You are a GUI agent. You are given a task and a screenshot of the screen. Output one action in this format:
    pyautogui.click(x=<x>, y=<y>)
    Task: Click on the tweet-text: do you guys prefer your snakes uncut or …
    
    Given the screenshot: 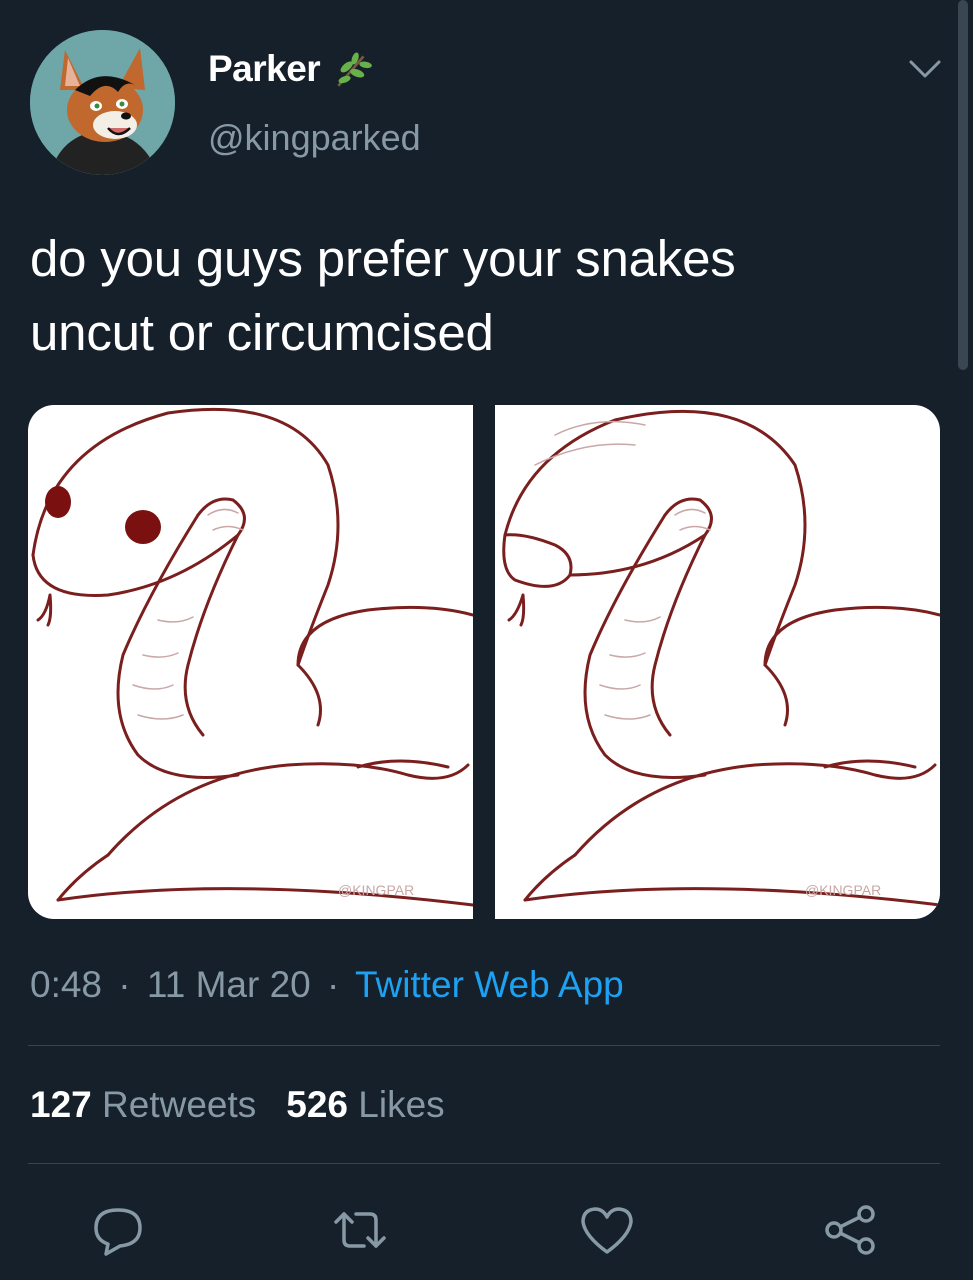 What is the action you would take?
    pyautogui.click(x=480, y=296)
    